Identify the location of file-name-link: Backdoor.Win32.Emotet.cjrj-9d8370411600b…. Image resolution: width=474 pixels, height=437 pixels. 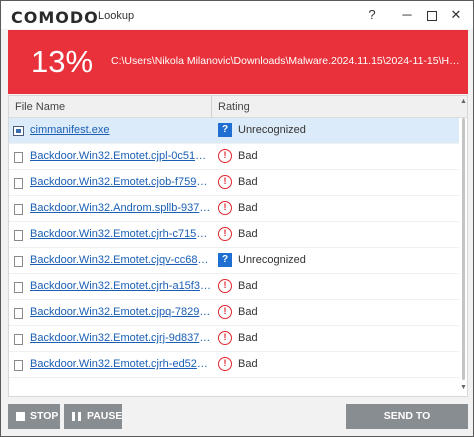
(121, 338).